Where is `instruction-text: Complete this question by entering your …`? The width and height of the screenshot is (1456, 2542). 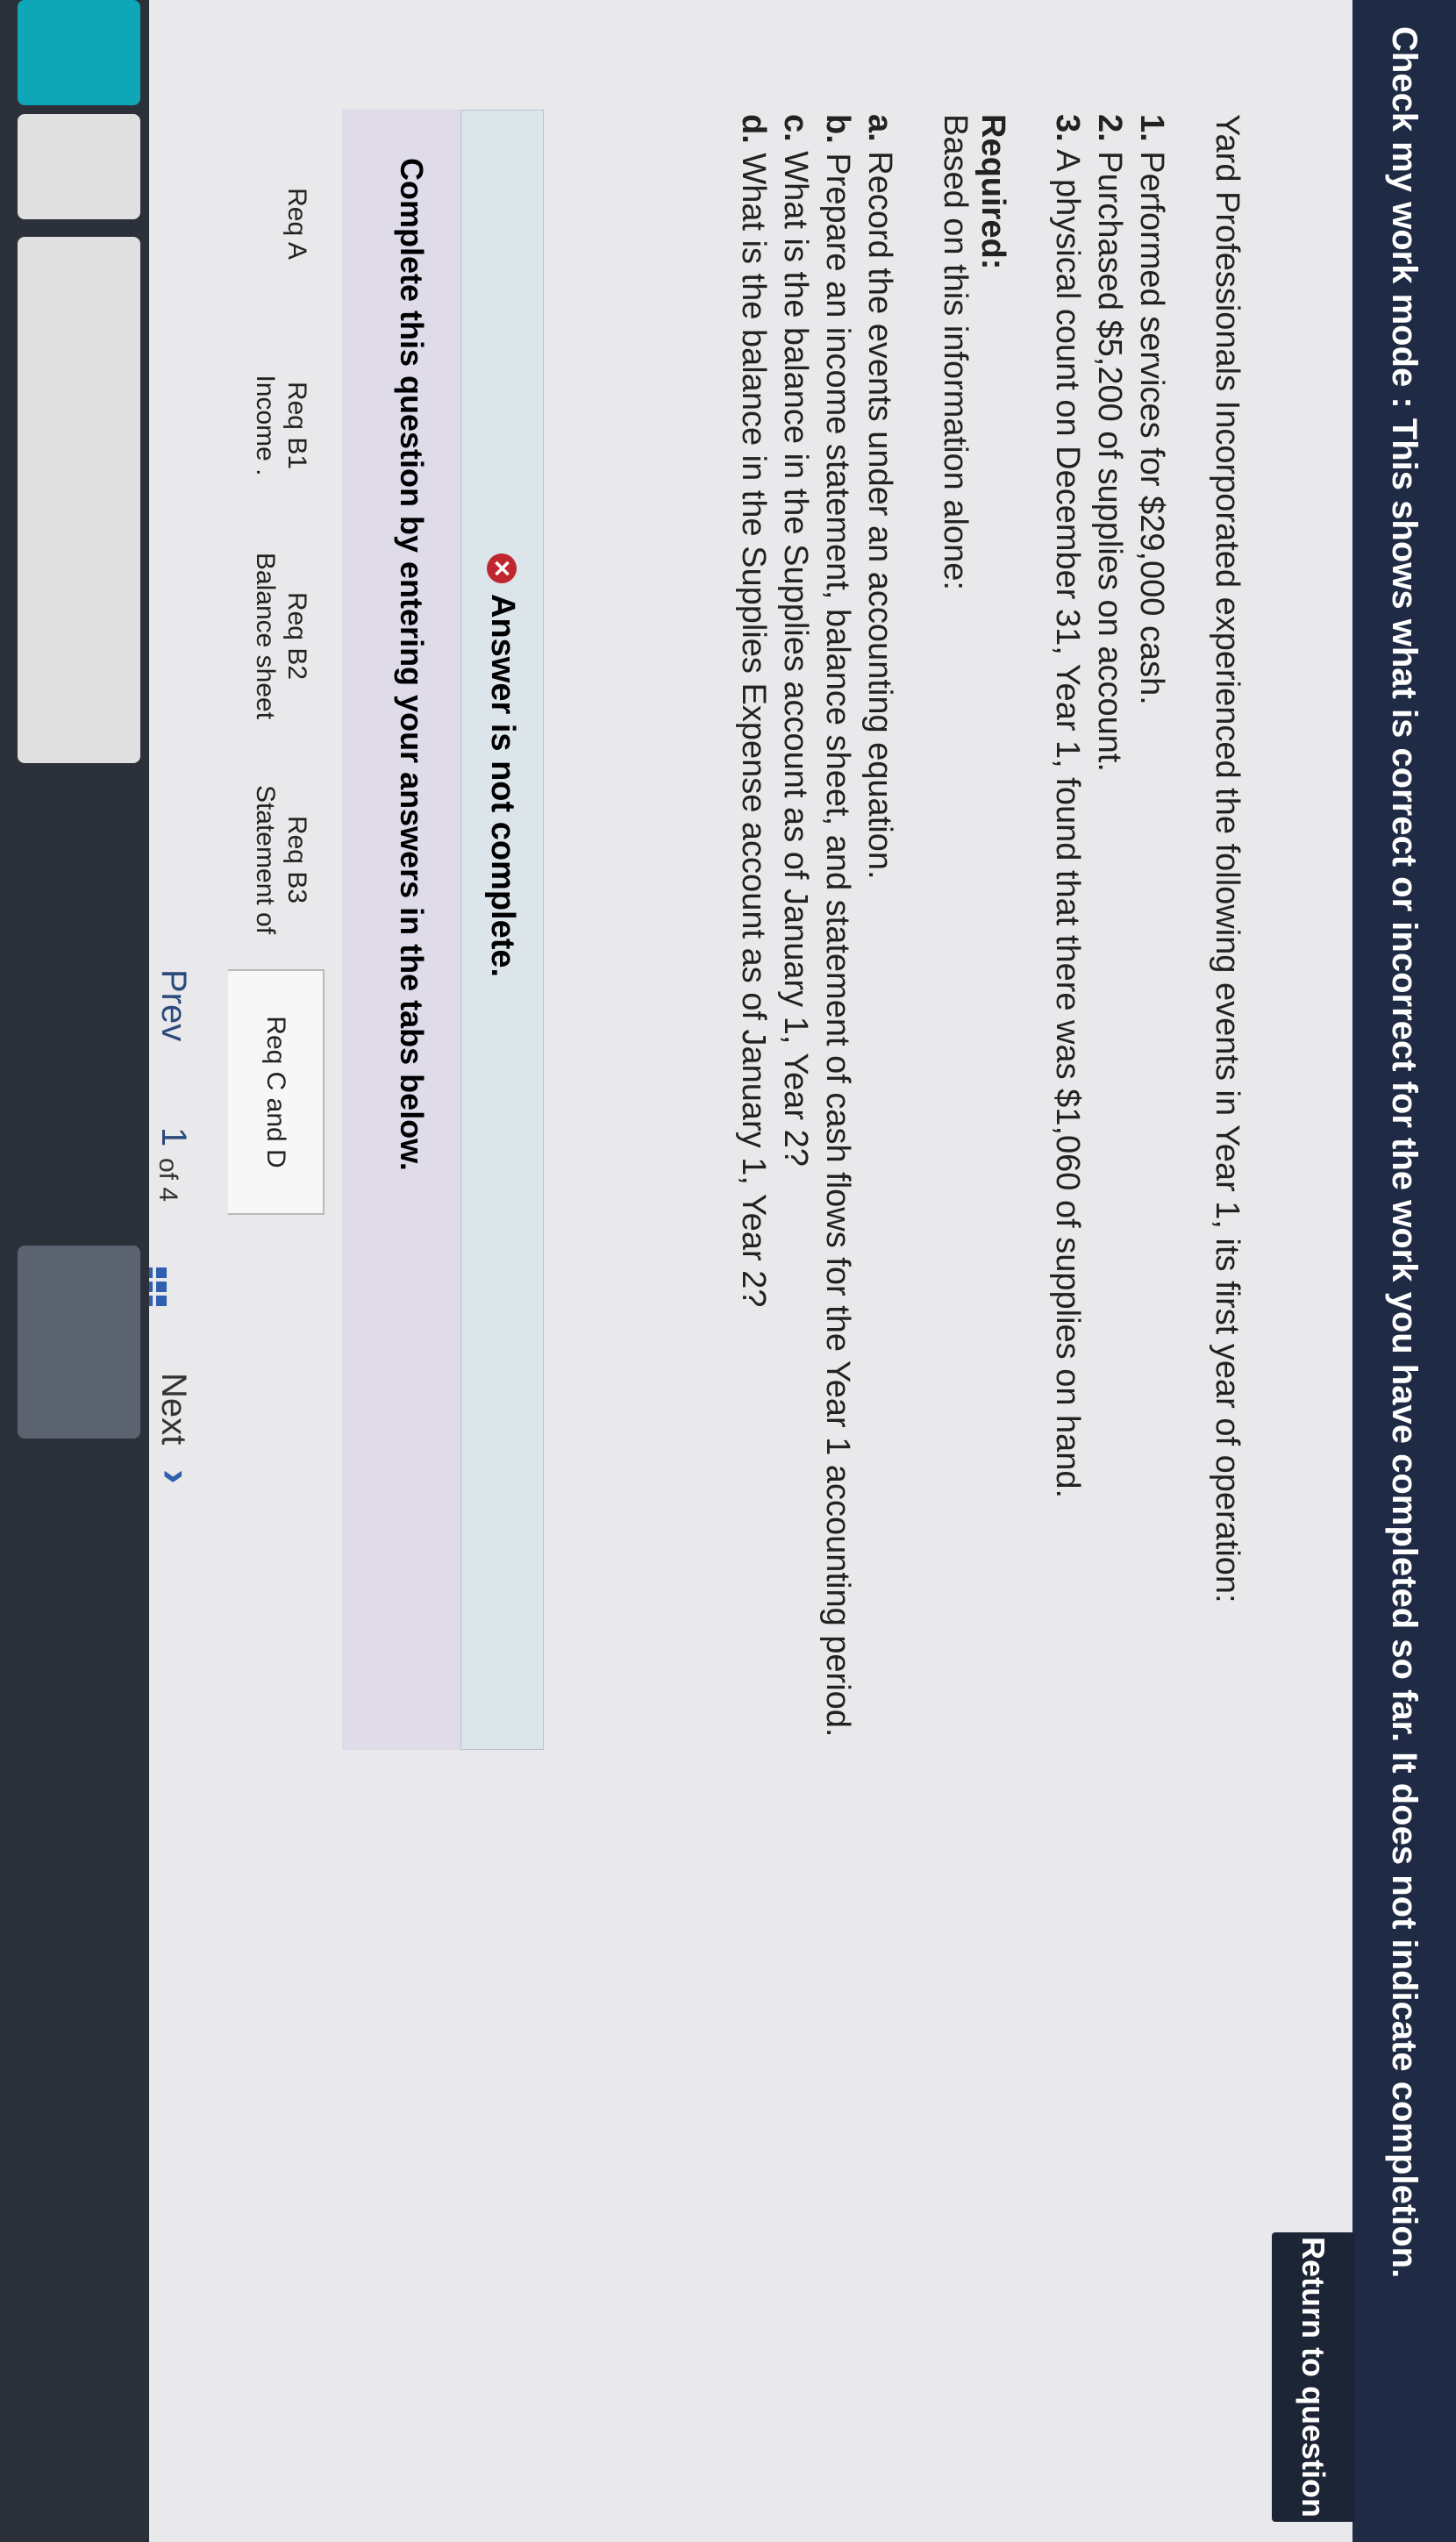 instruction-text: Complete this question by entering your … is located at coordinates (412, 664).